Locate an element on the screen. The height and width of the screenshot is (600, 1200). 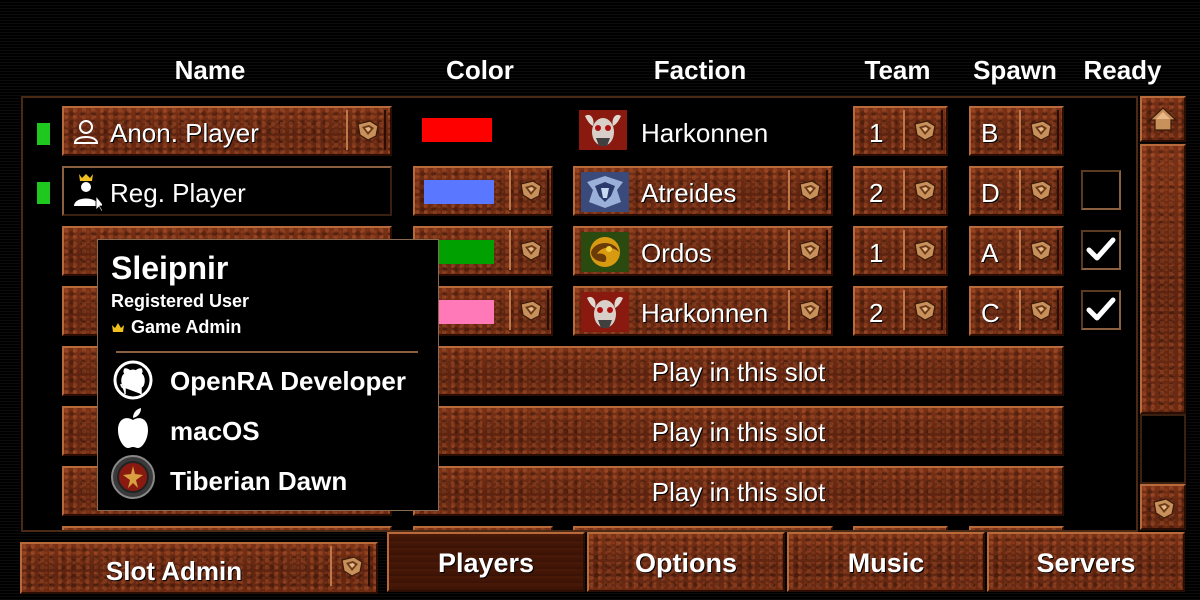
faction-dropdown: Ordos is located at coordinates (703, 251).